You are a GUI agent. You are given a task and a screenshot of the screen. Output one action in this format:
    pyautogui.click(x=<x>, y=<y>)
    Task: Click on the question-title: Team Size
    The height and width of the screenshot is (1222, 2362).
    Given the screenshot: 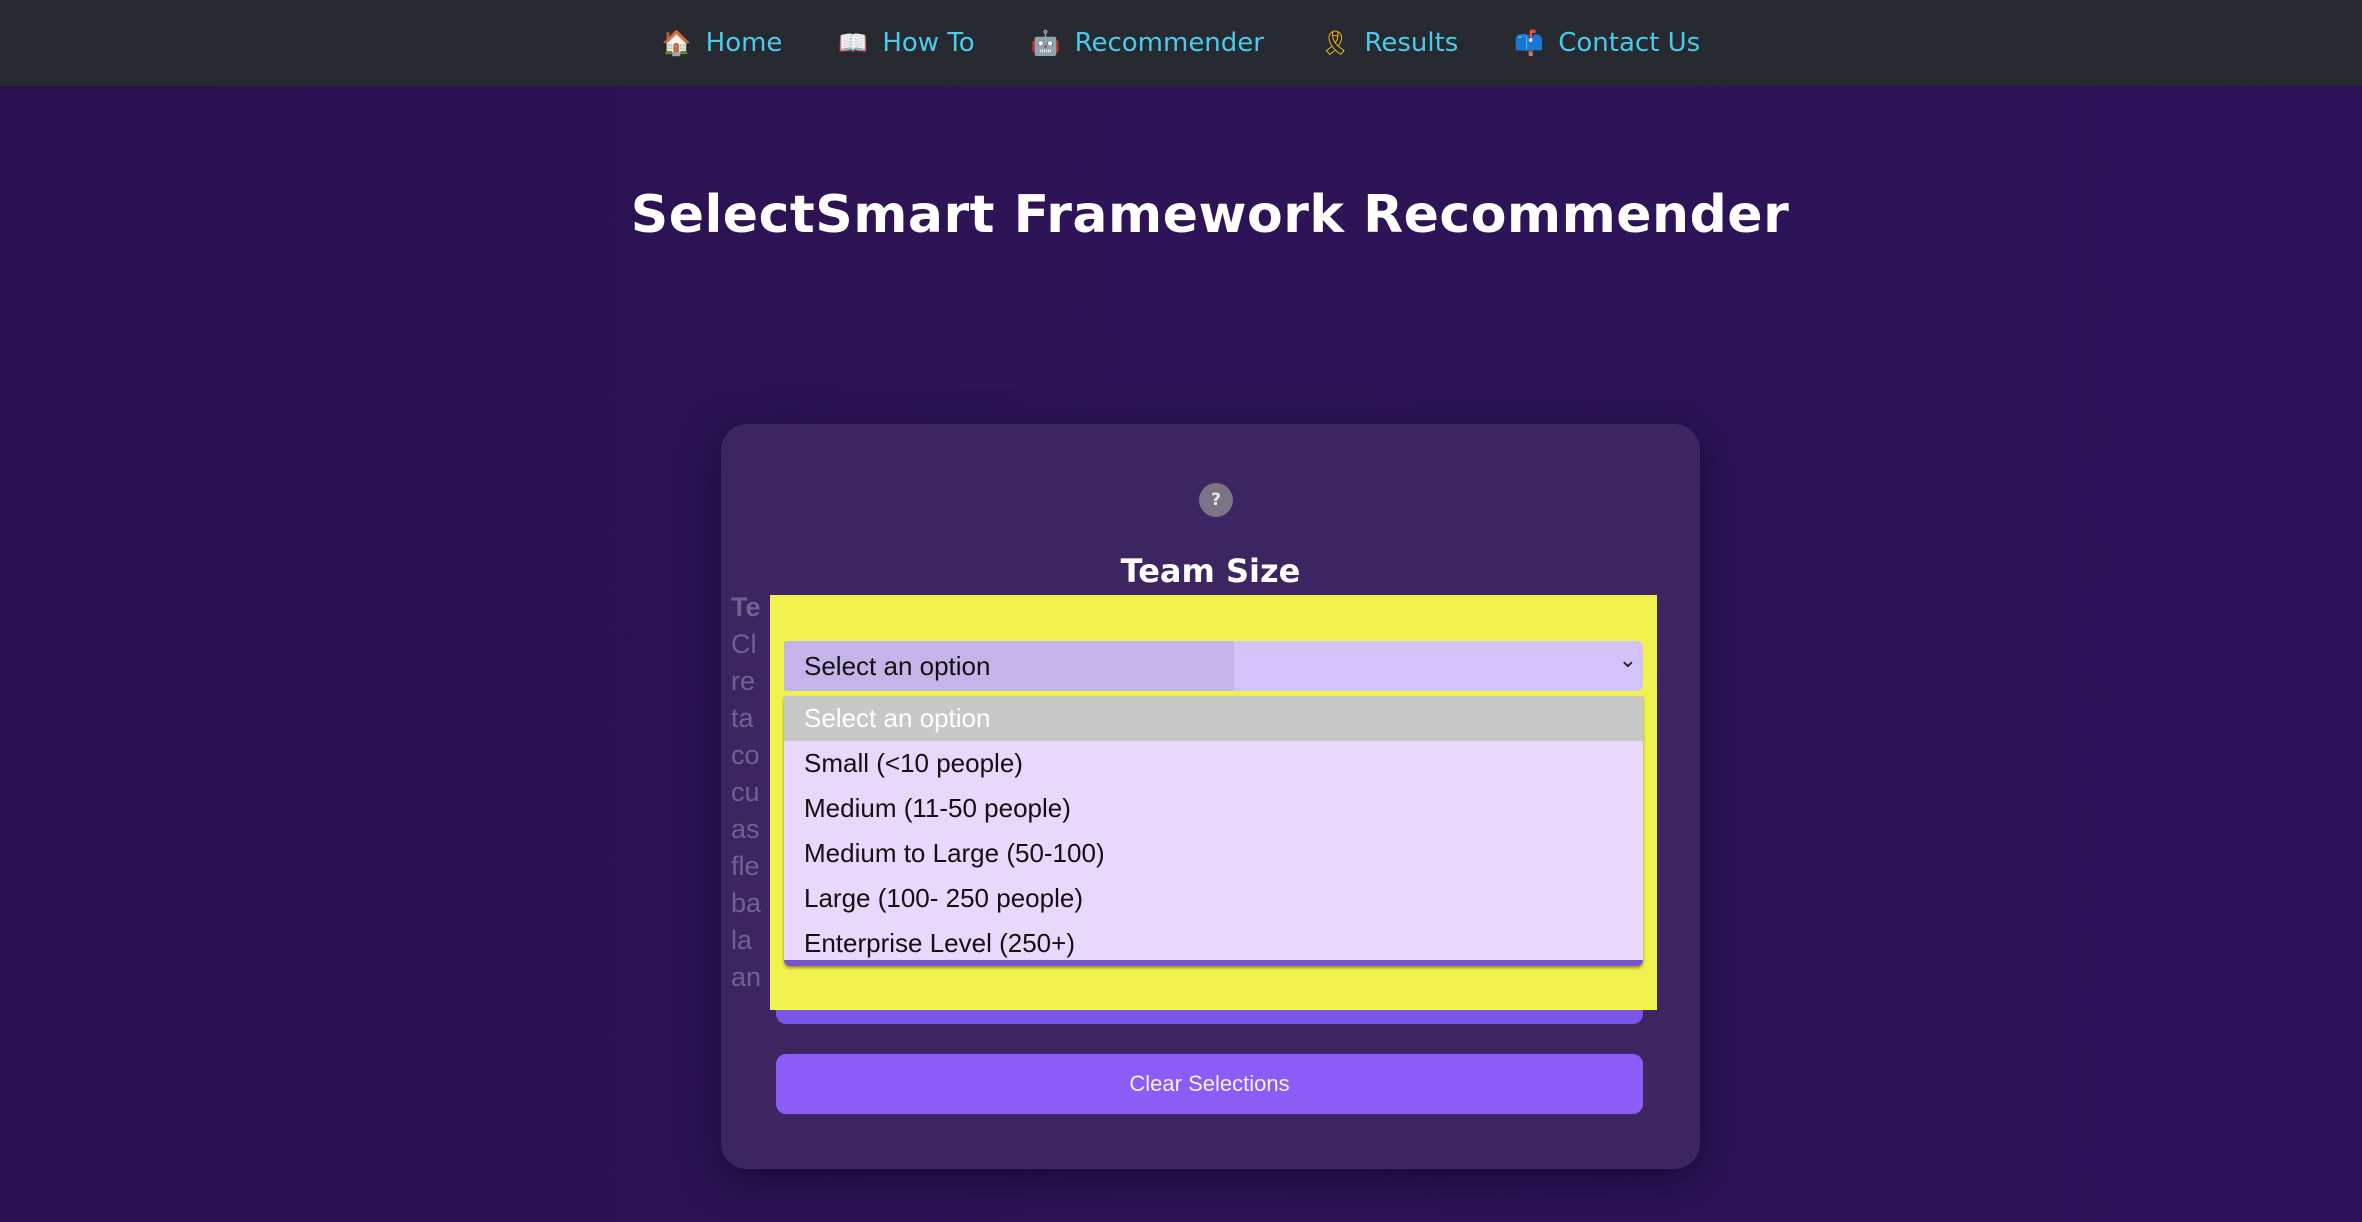 What is the action you would take?
    pyautogui.click(x=1210, y=571)
    